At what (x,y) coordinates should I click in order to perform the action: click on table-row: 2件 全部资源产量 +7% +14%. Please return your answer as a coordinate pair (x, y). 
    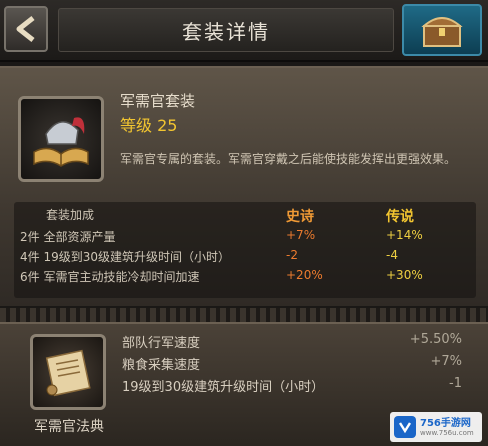
    Looking at the image, I should click on (245, 237).